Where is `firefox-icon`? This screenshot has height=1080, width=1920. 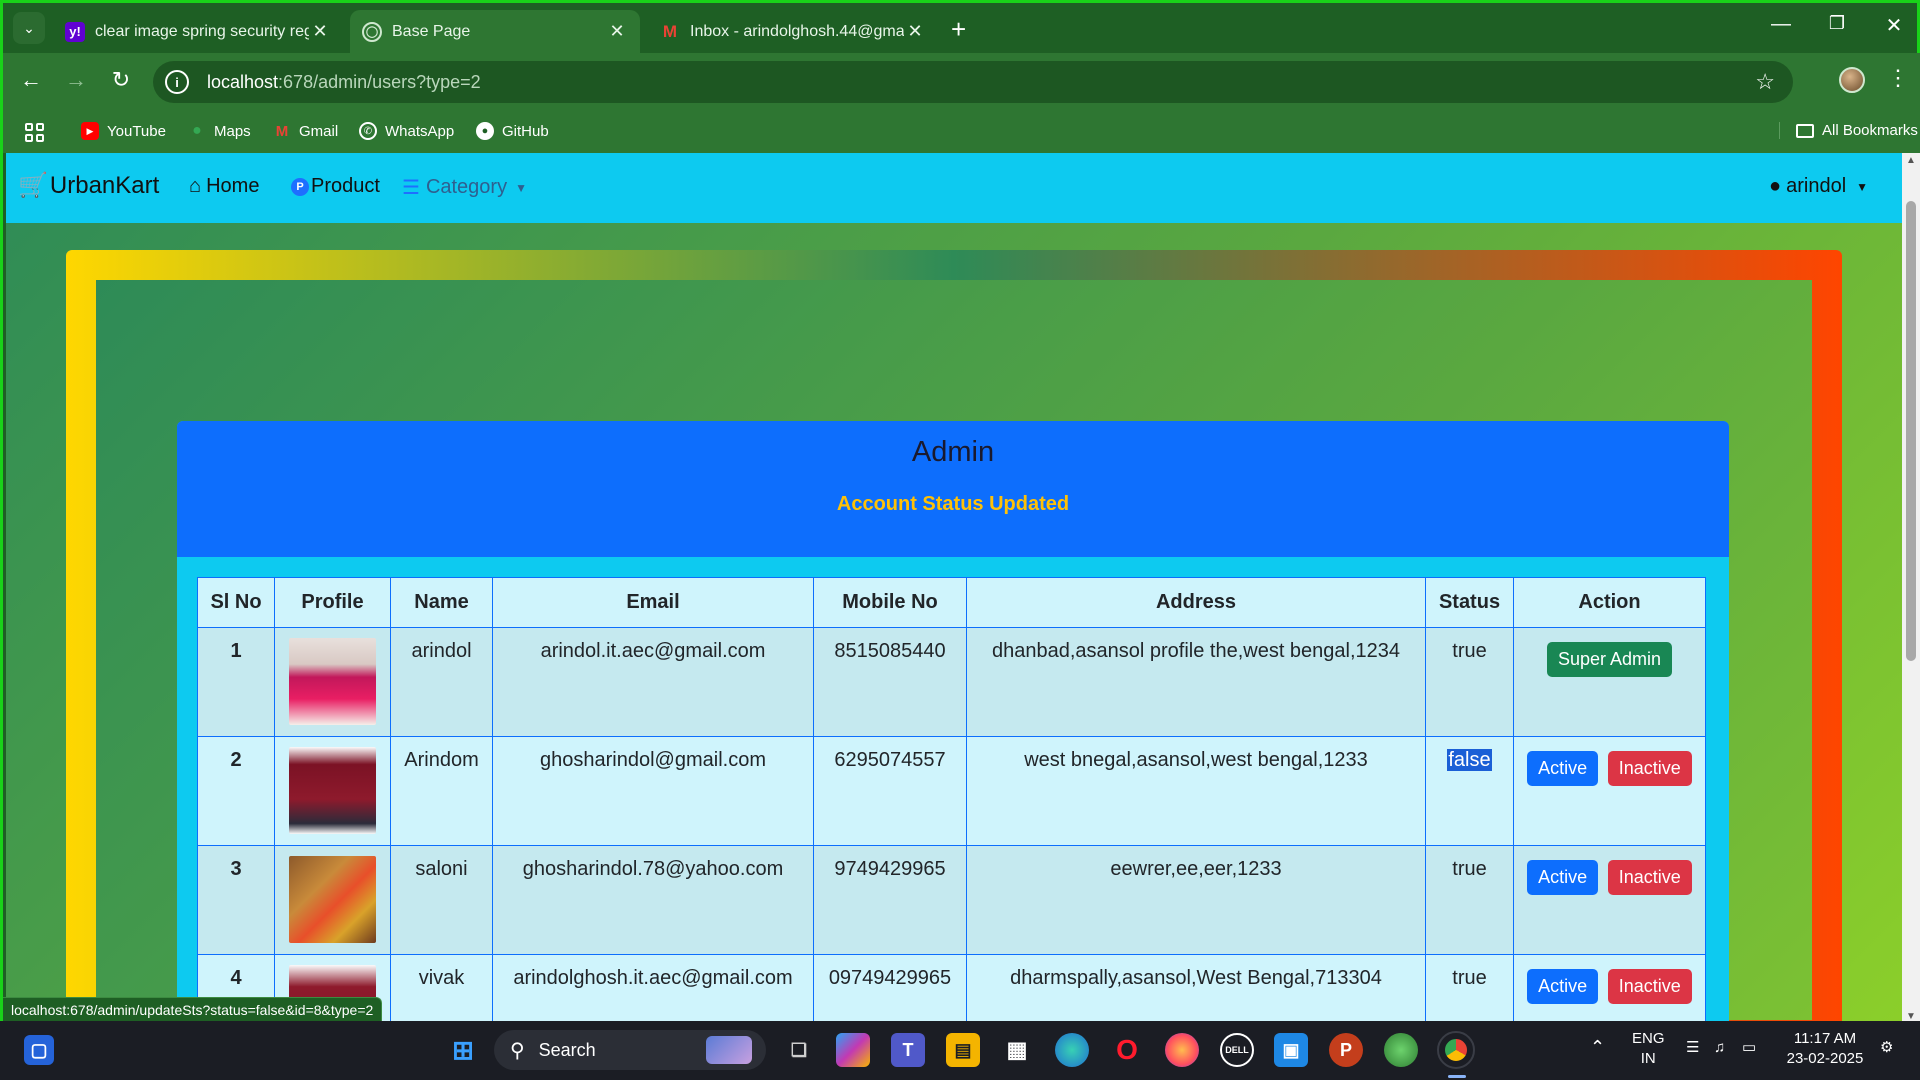
firefox-icon is located at coordinates (1182, 1050).